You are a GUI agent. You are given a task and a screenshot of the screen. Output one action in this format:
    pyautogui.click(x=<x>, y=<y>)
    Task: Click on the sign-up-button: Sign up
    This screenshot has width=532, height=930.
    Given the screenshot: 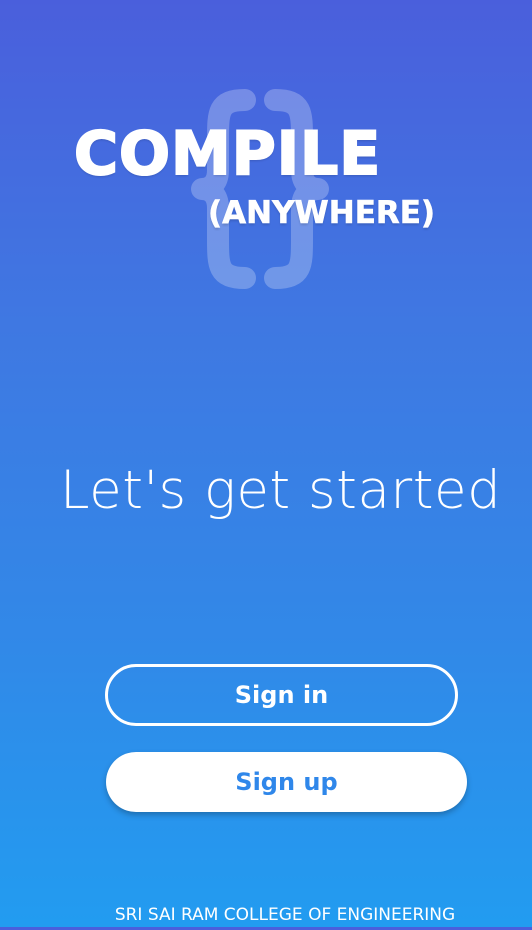 What is the action you would take?
    pyautogui.click(x=286, y=782)
    